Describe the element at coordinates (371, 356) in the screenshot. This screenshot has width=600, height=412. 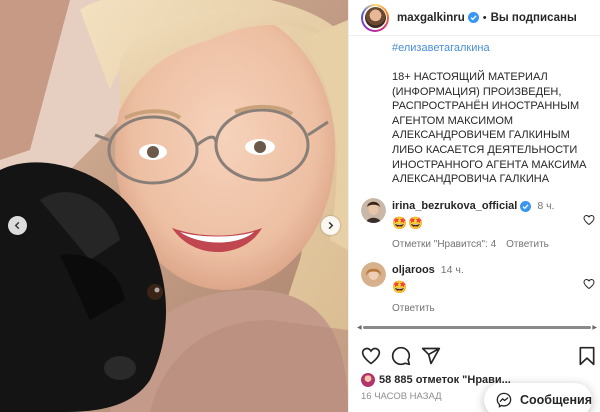
I see `heart-icon` at that location.